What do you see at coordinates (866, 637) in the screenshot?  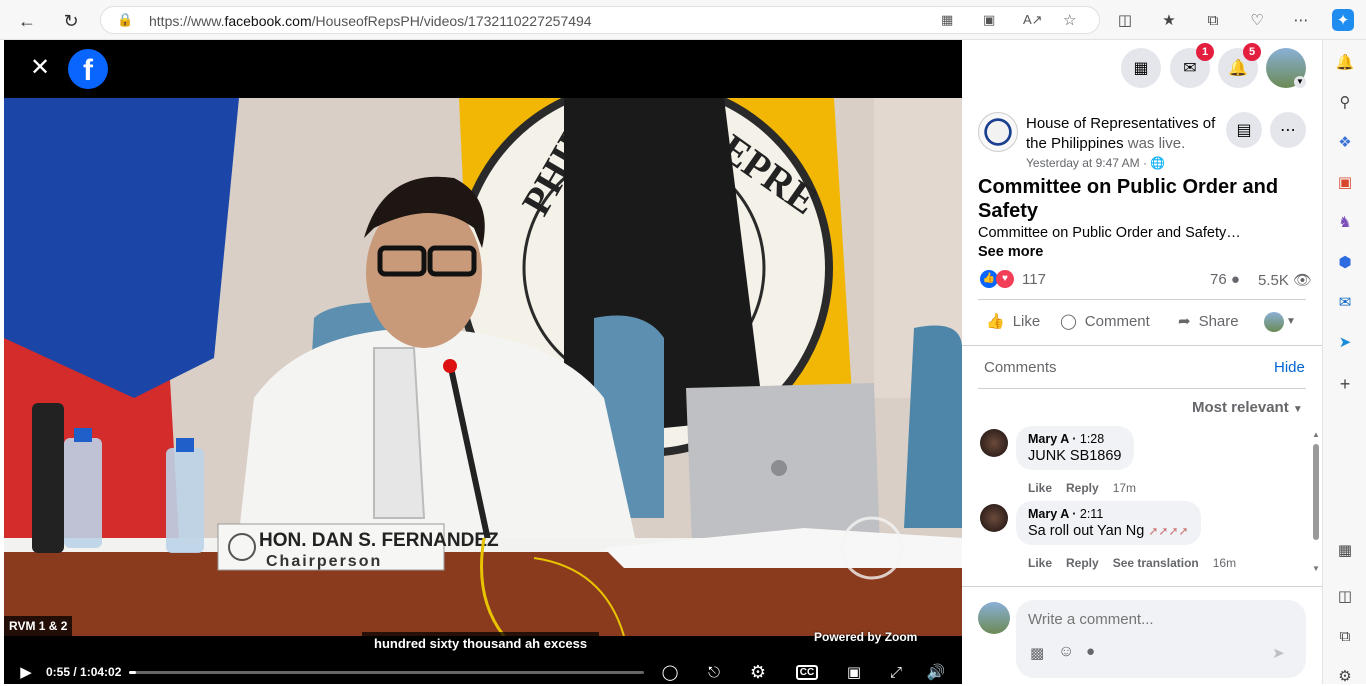 I see `powered-by-label: Powered by Zoom` at bounding box center [866, 637].